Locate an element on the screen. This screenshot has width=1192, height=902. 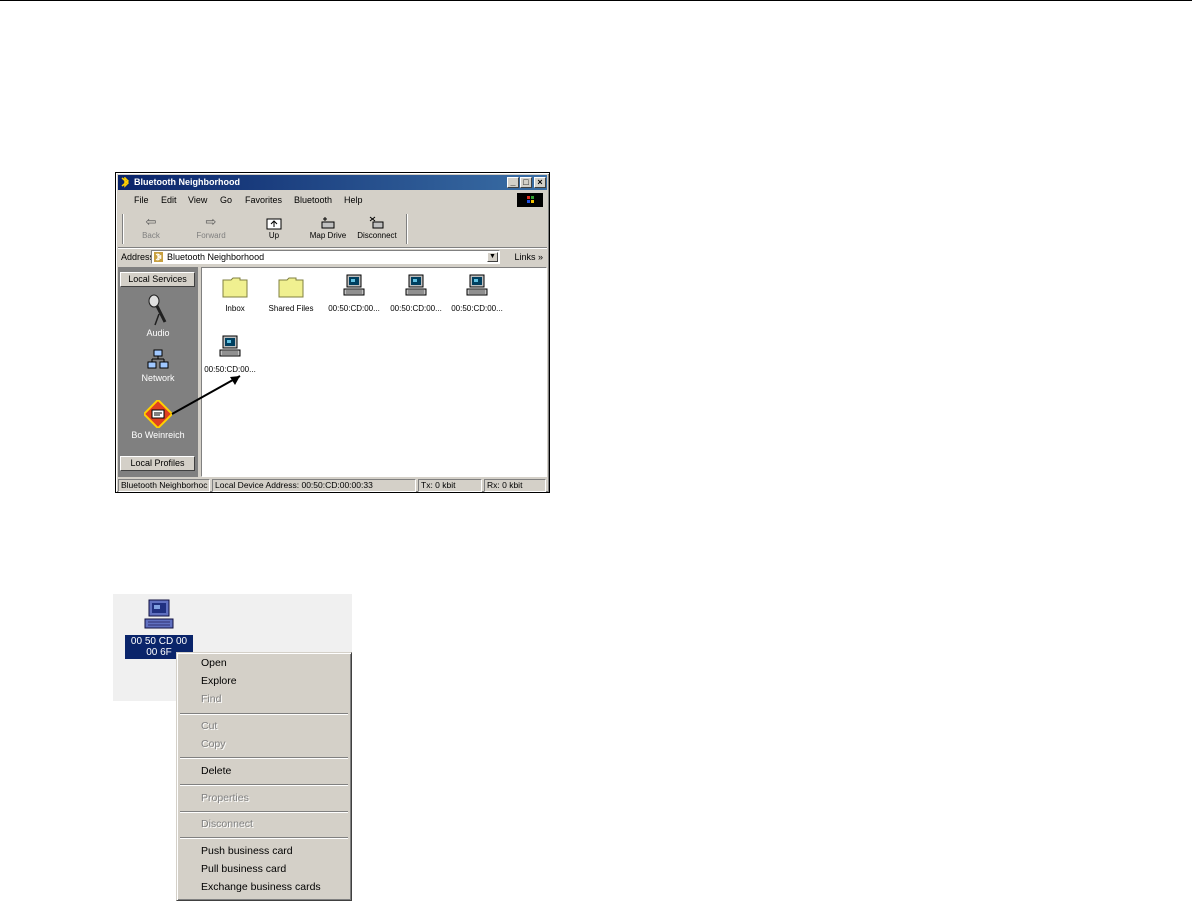
menu-item-cut: Cut is located at coordinates (209, 726).